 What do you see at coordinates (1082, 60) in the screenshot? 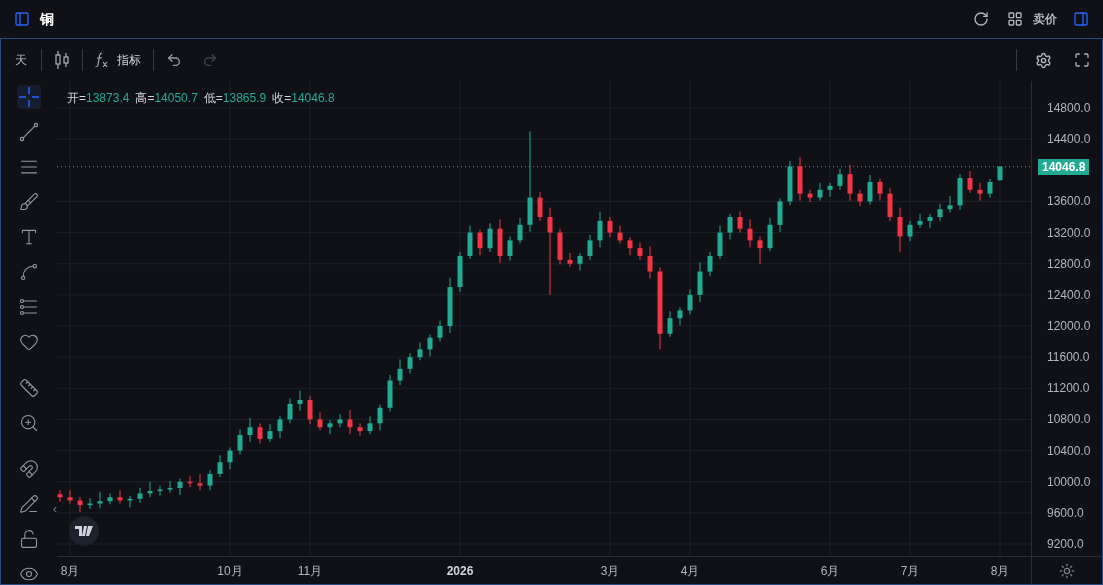
I see `fullscreen-icon` at bounding box center [1082, 60].